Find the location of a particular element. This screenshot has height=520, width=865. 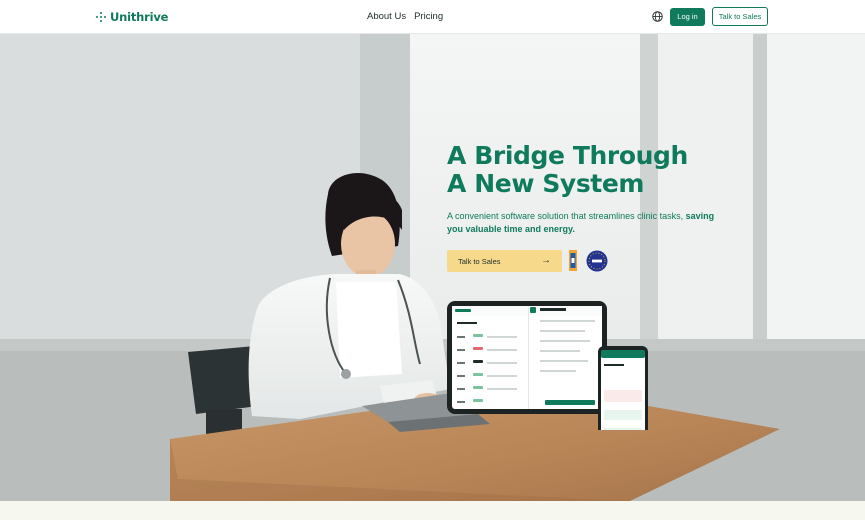

logo: Unithrive is located at coordinates (132, 17).